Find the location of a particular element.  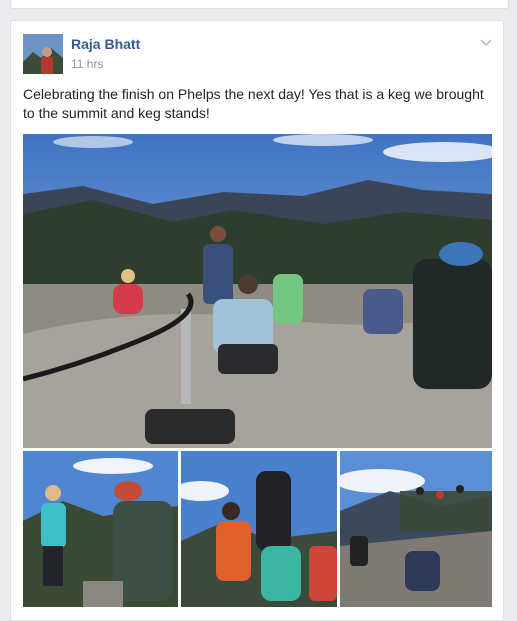

previous-card-edge is located at coordinates (259, 4).